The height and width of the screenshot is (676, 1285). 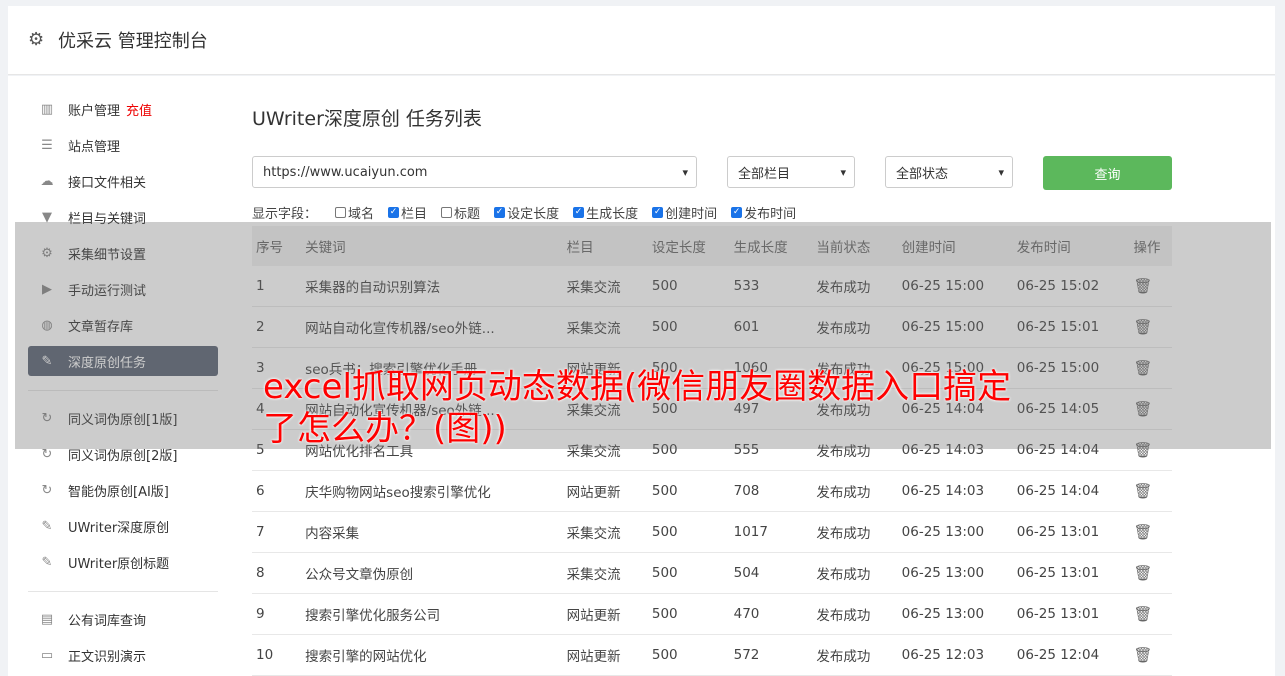 What do you see at coordinates (414, 214) in the screenshot?
I see `field-checkbox-label: 栏目` at bounding box center [414, 214].